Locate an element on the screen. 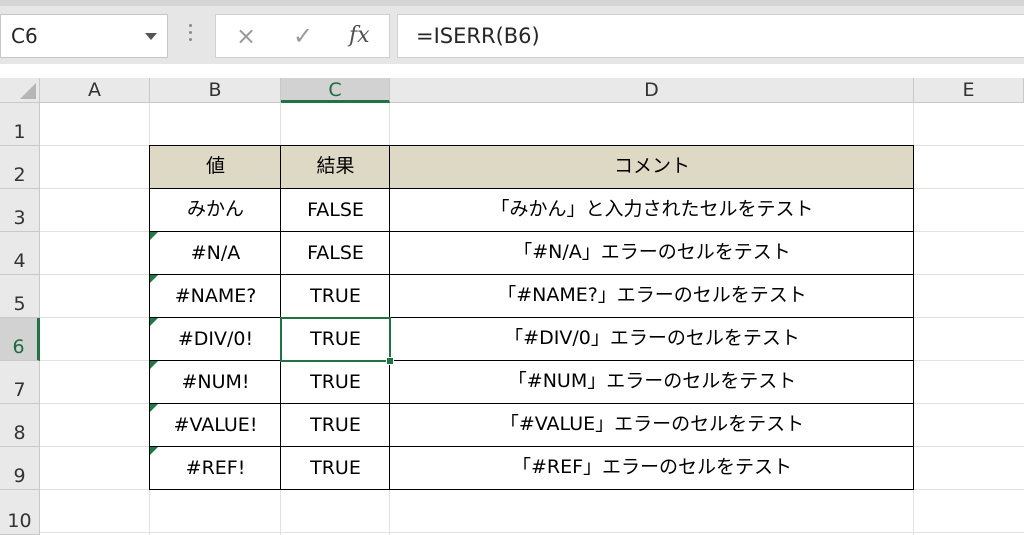  column-header-c: C is located at coordinates (335, 90).